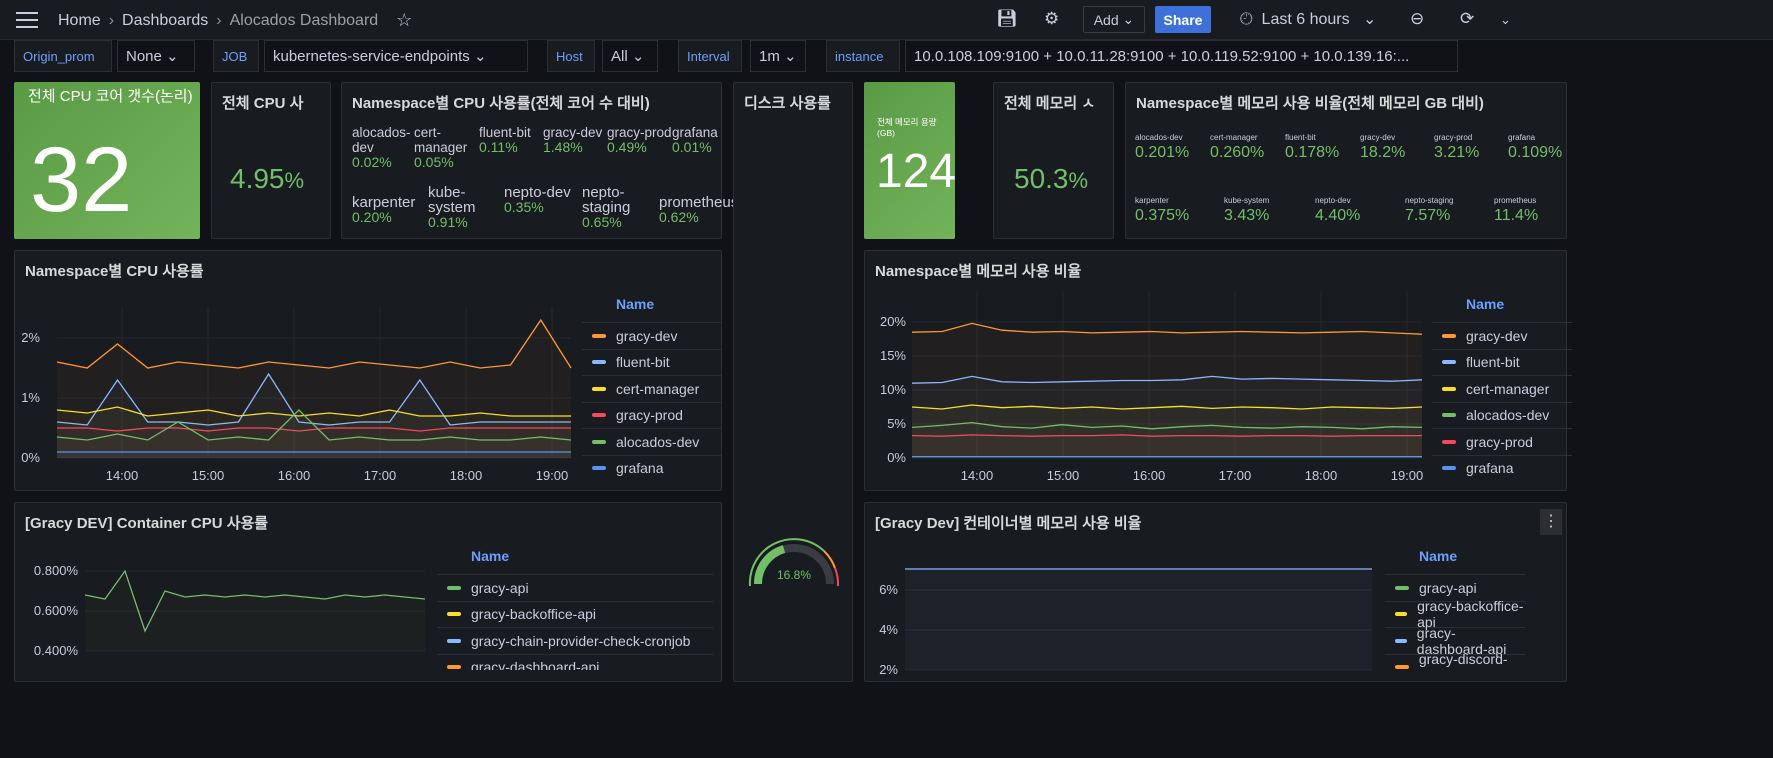  I want to click on panel-mem-usage: 전체 메모리 ㅅ 50.3%, so click(1053, 160).